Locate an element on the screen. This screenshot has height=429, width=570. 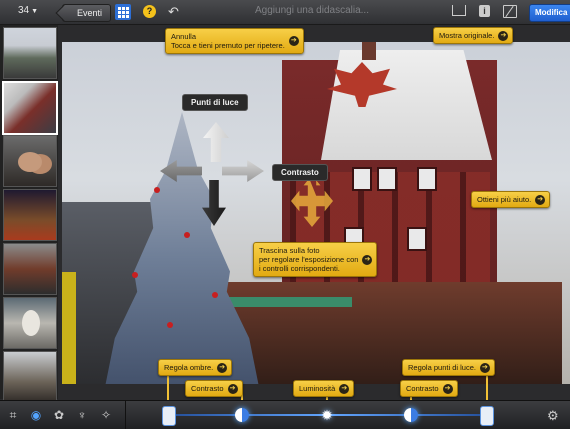
tip-contrast-left-text: Contrasto is located at coordinates (207, 388).